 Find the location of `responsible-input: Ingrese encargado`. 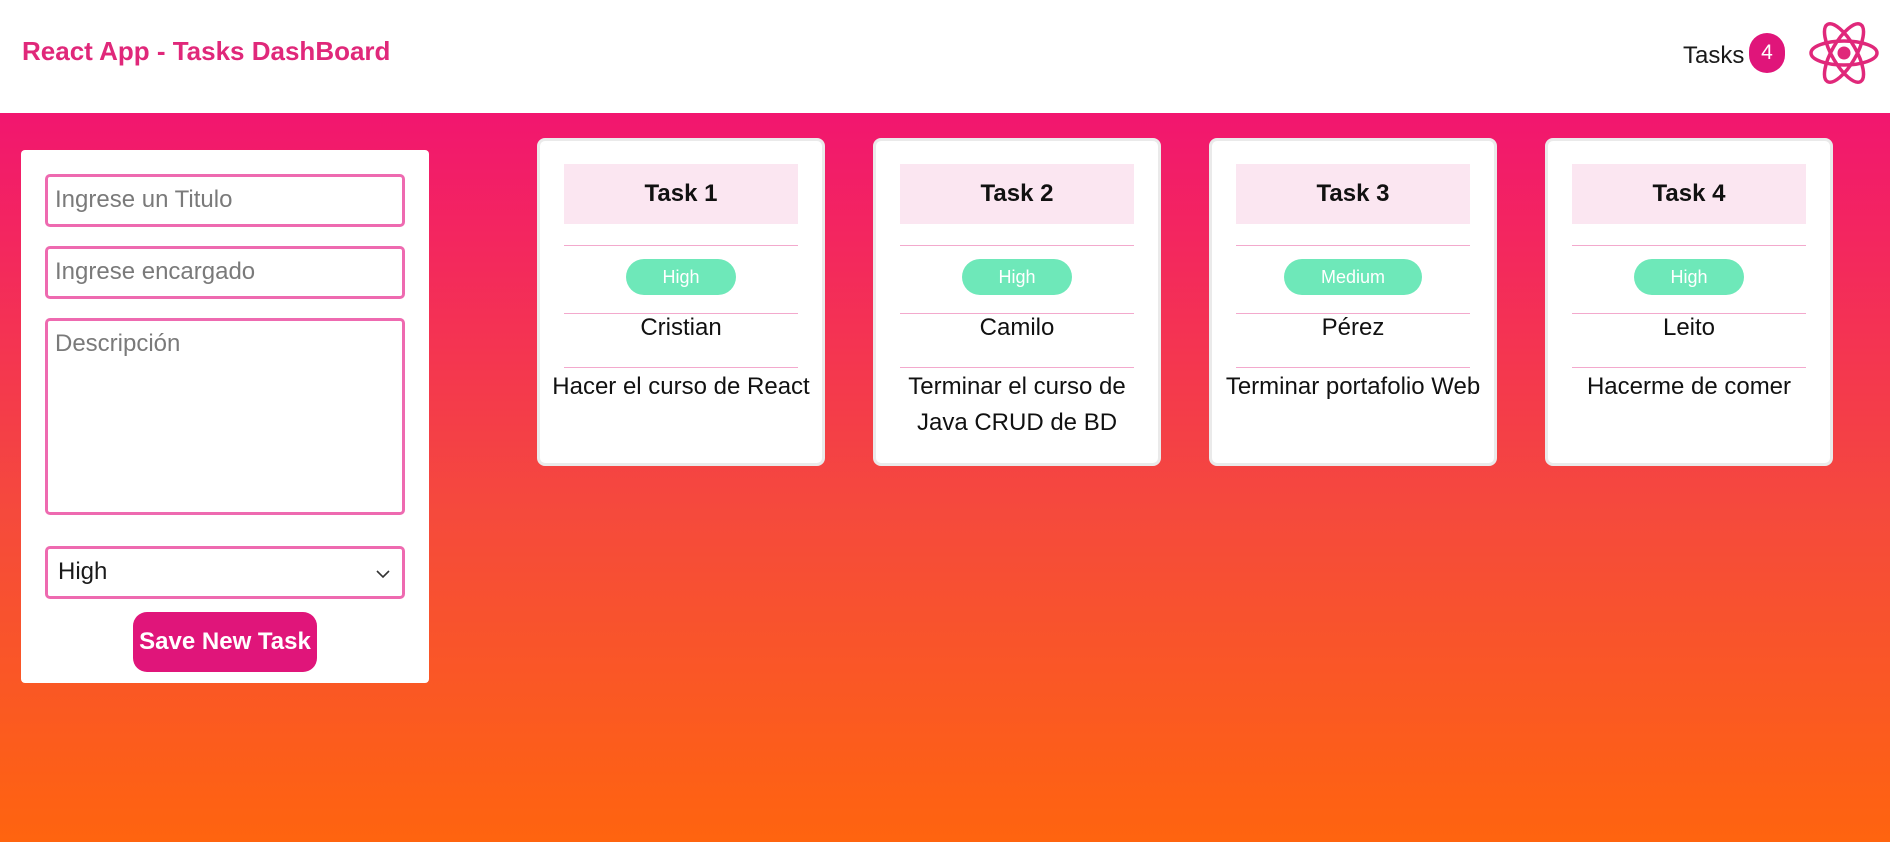

responsible-input: Ingrese encargado is located at coordinates (225, 272).